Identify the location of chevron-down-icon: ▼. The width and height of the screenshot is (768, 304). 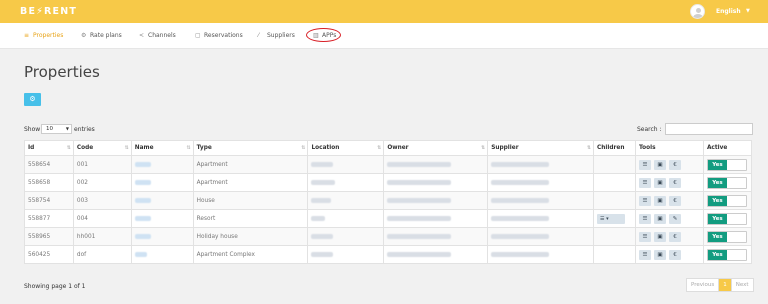
(748, 11).